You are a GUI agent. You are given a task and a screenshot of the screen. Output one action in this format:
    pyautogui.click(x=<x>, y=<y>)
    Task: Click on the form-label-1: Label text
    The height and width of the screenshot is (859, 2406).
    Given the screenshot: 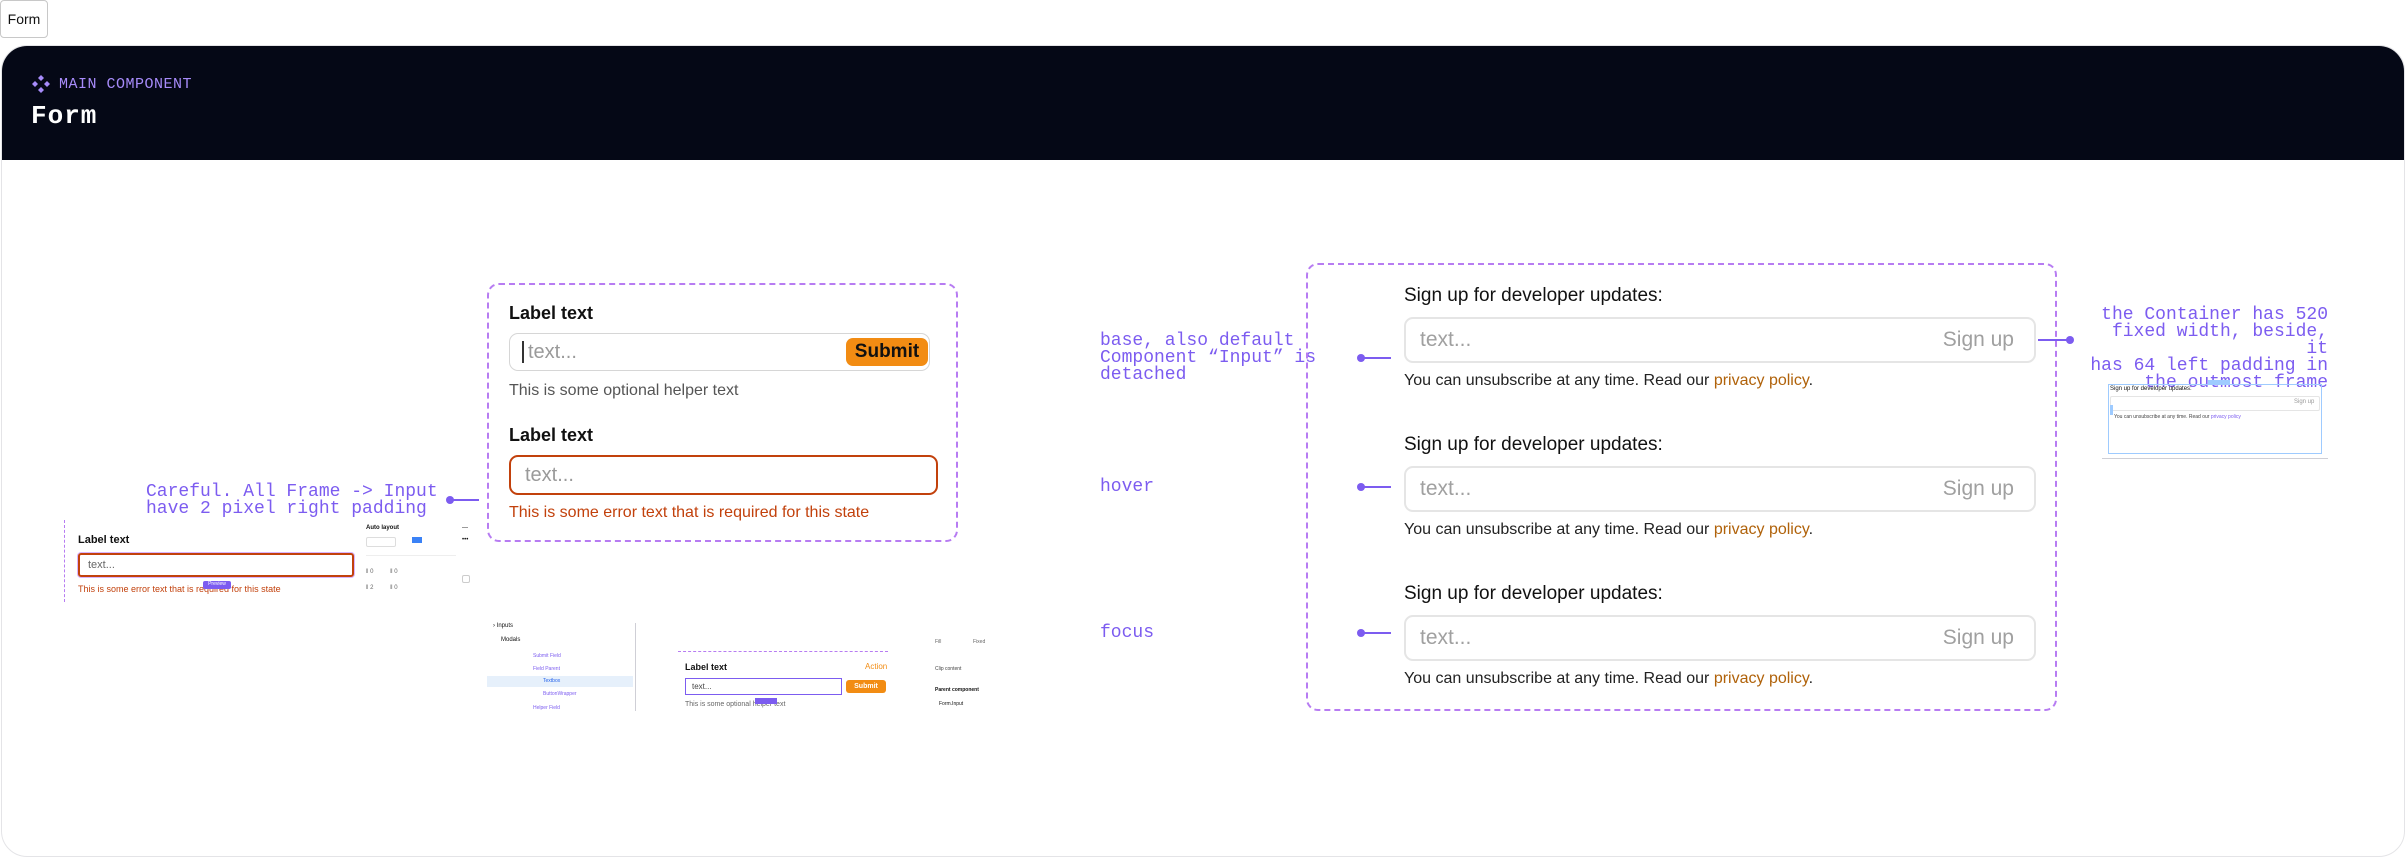 What is the action you would take?
    pyautogui.click(x=551, y=313)
    